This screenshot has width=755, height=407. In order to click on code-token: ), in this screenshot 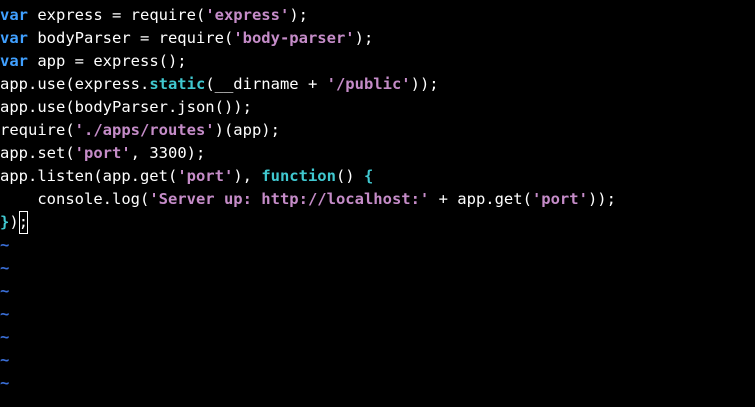, I will do `click(247, 176)`.